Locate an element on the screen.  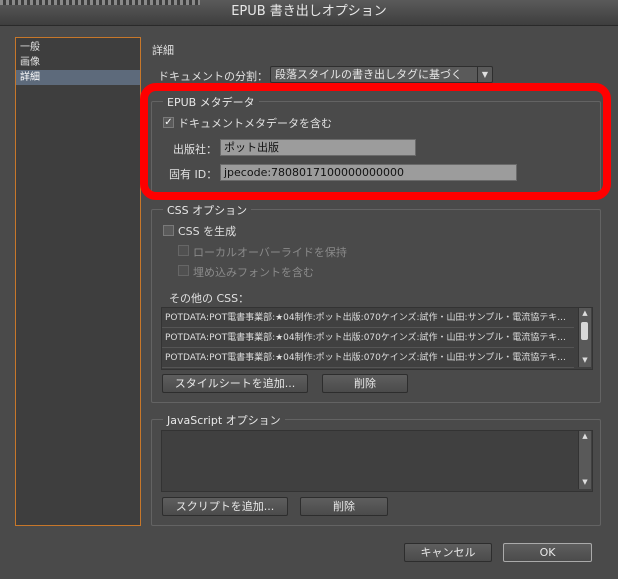
css-options-title: CSS オプション is located at coordinates (207, 210).